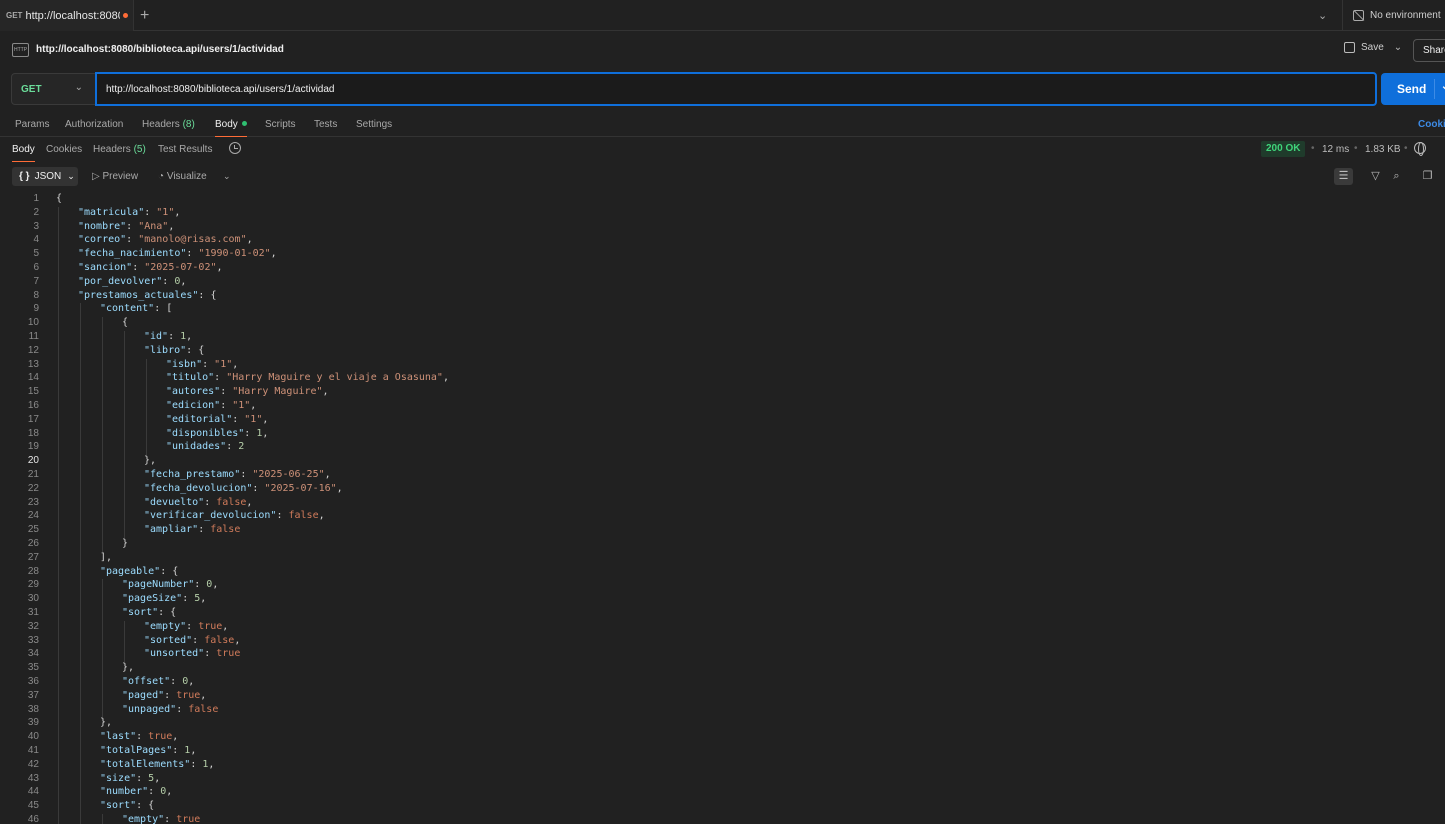 Image resolution: width=1445 pixels, height=824 pixels. Describe the element at coordinates (33, 709) in the screenshot. I see `line-number: 38` at that location.